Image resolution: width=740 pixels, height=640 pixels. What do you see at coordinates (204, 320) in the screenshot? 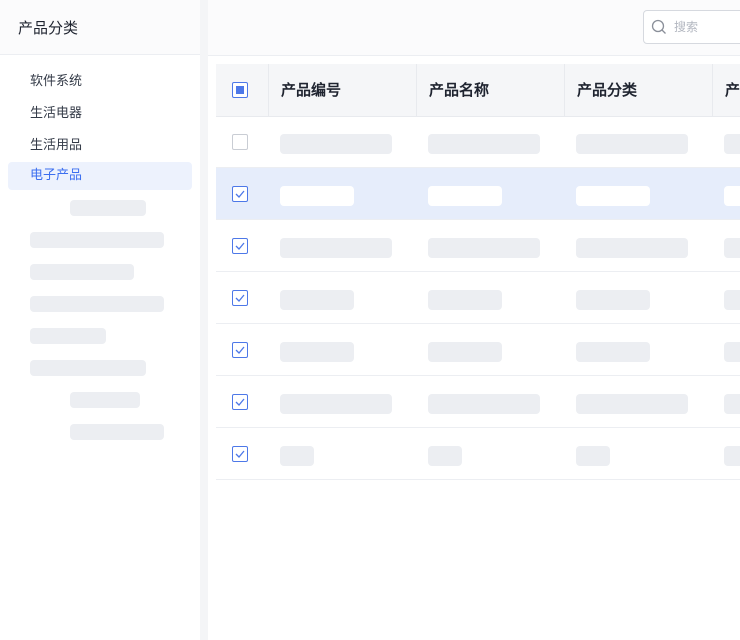
I see `panel-divider` at bounding box center [204, 320].